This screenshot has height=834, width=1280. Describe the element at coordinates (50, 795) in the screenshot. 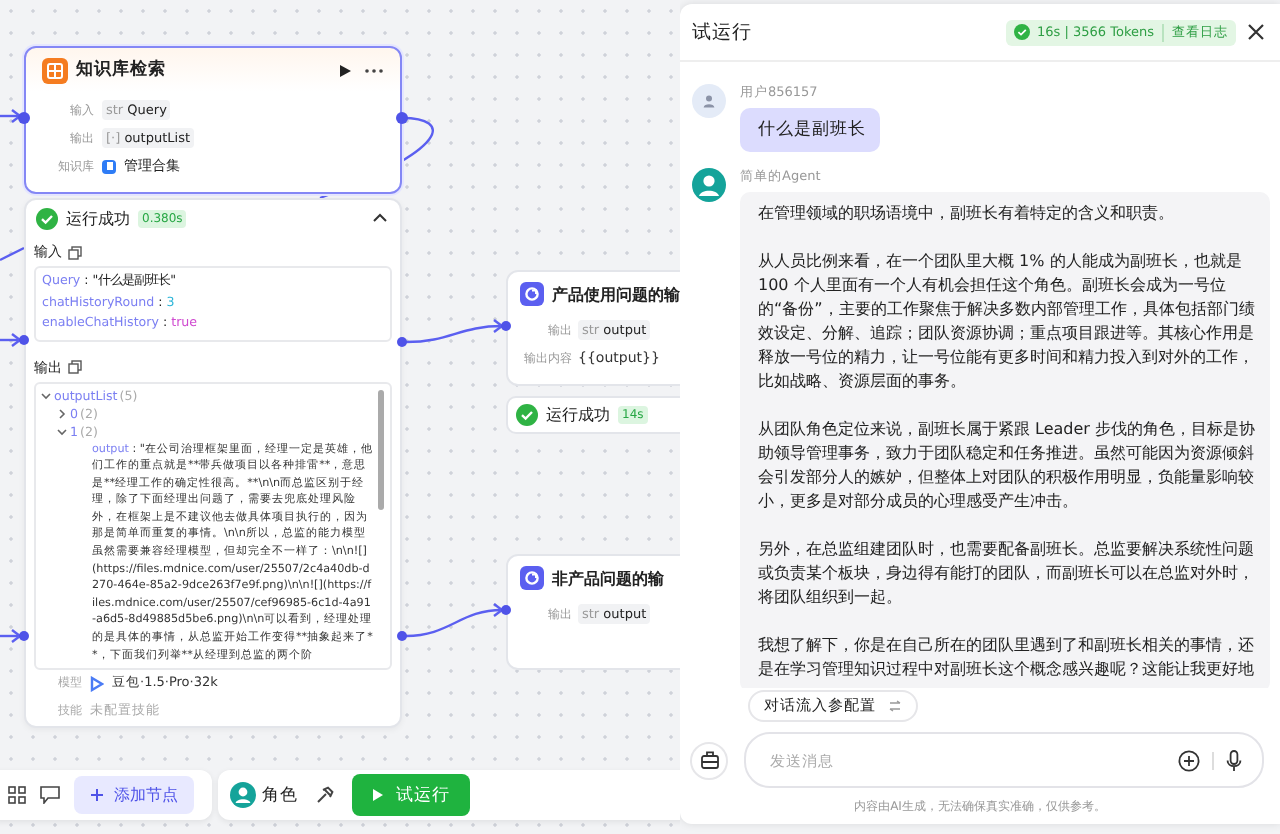

I see `comment-icon` at that location.